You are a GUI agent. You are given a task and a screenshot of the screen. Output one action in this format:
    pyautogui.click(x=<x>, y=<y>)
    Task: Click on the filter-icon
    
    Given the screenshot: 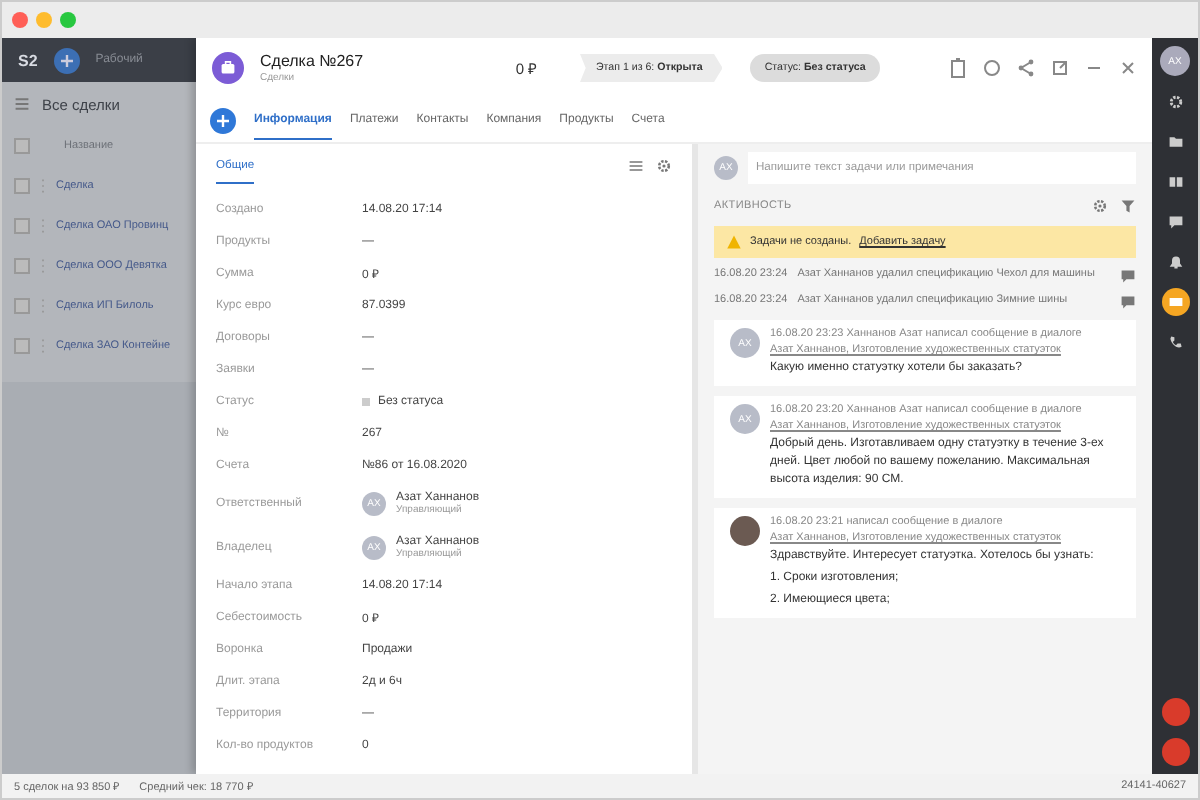 What is the action you would take?
    pyautogui.click(x=1128, y=206)
    